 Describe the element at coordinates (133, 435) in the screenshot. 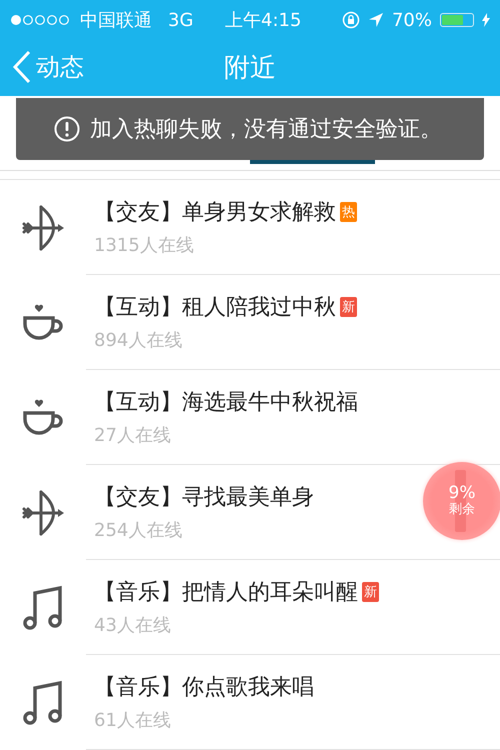

I see `online-count: 27人在线` at that location.